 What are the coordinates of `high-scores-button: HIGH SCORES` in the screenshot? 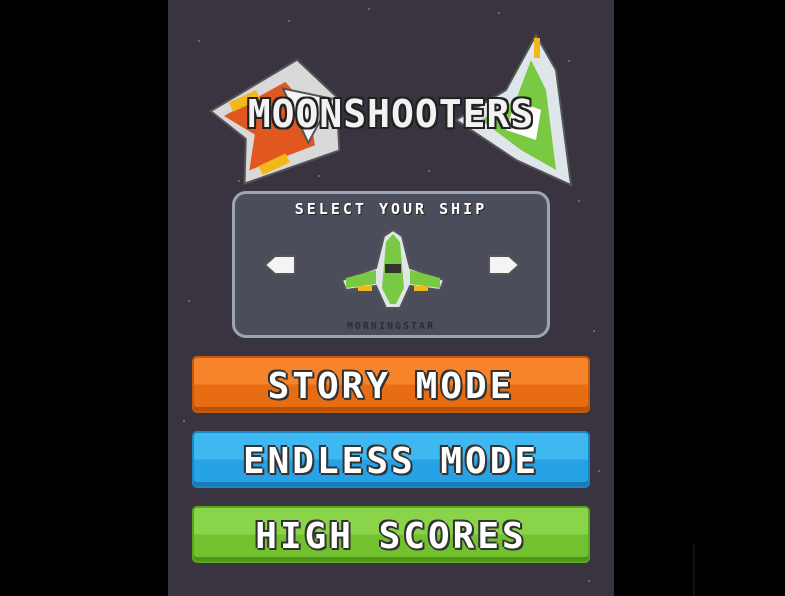 It's located at (391, 534).